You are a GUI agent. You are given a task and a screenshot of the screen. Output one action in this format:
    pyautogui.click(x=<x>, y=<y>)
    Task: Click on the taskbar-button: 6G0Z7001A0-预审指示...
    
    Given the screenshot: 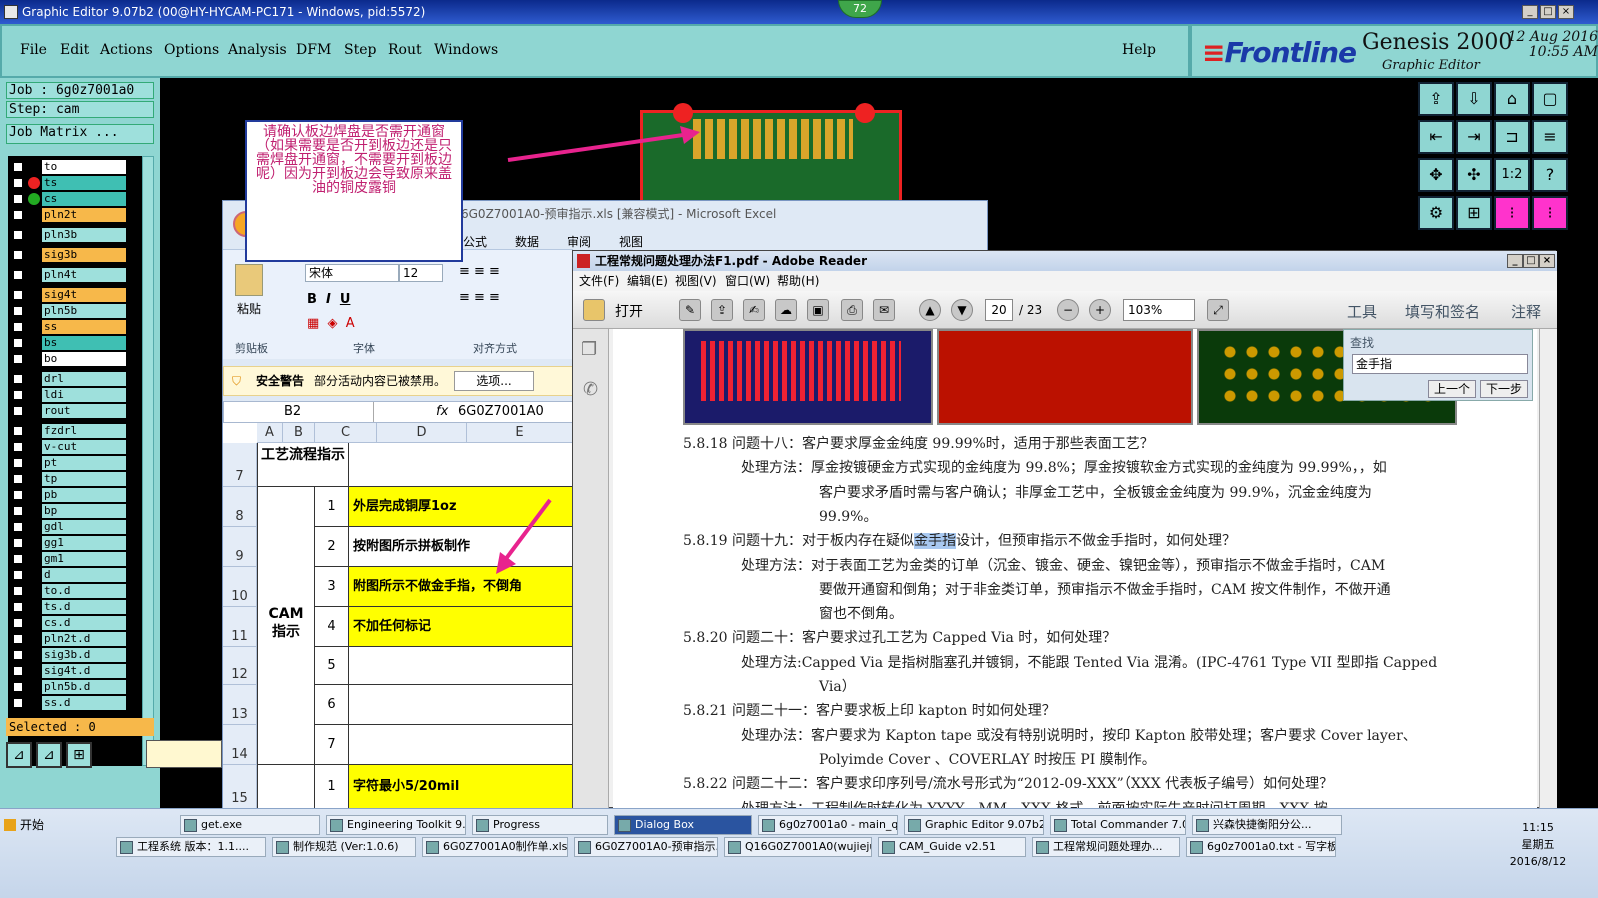 What is the action you would take?
    pyautogui.click(x=646, y=847)
    